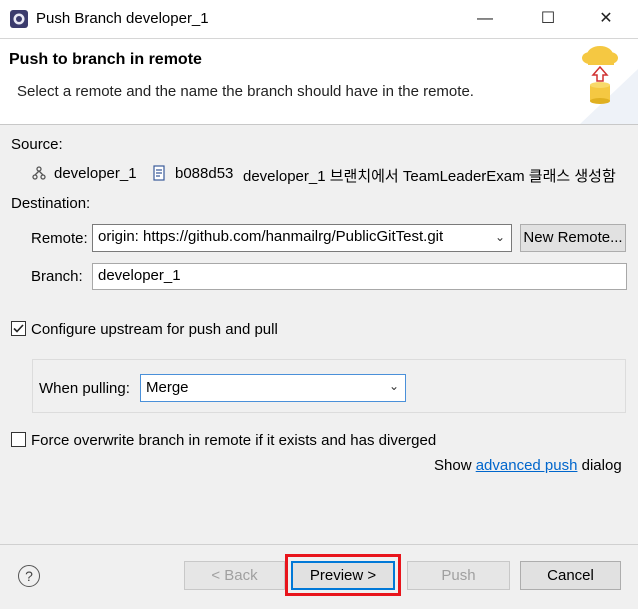  What do you see at coordinates (167, 387) in the screenshot?
I see `when-pulling-select-value: Merge` at bounding box center [167, 387].